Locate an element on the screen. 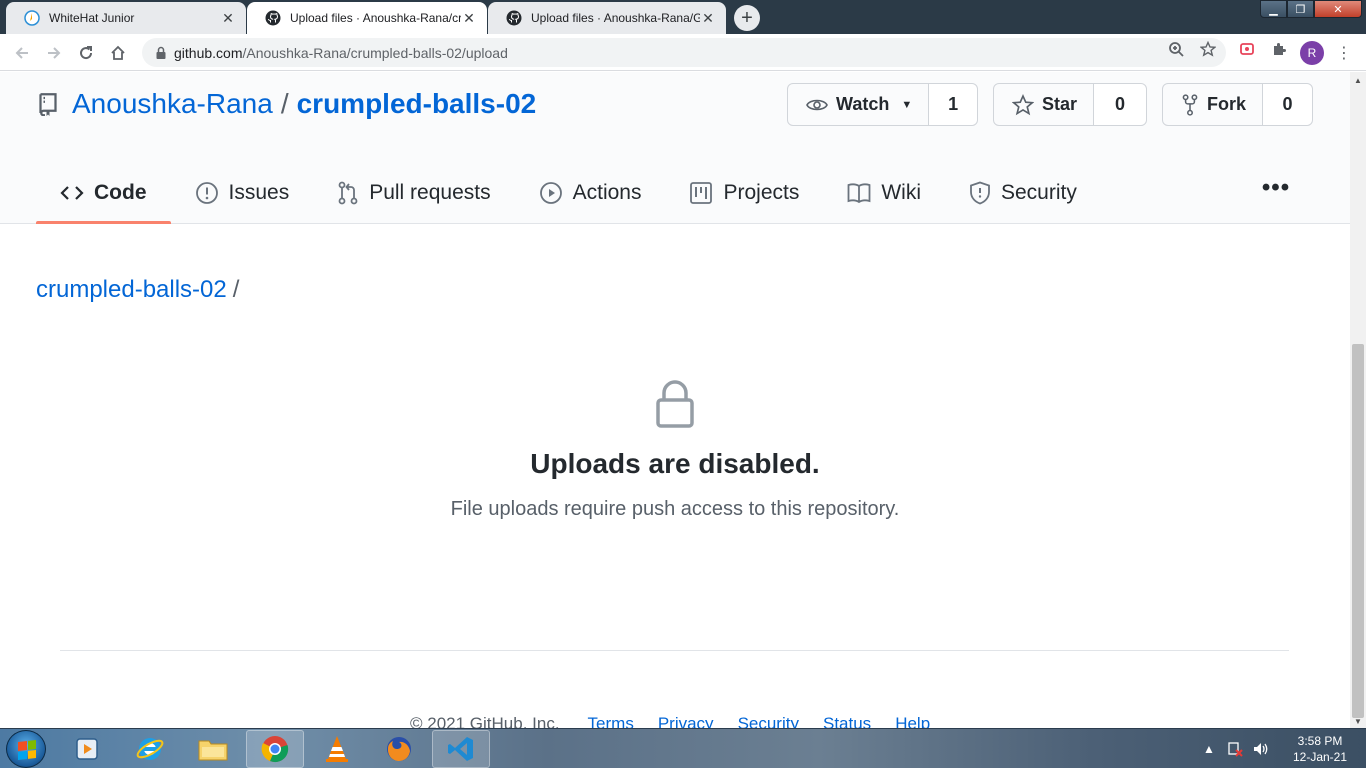 Image resolution: width=1366 pixels, height=768 pixels. taskbar-chrome is located at coordinates (275, 749).